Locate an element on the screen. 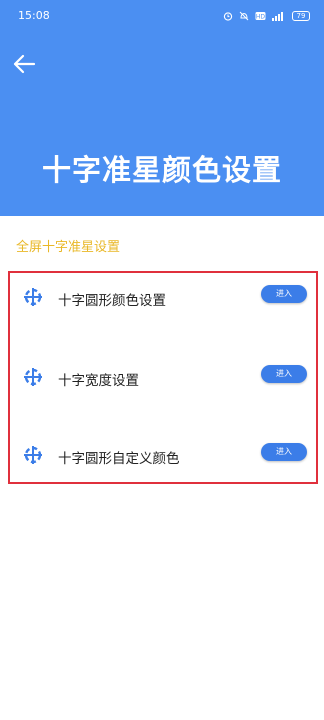 This screenshot has width=324, height=720. svg-text: HD is located at coordinates (261, 17).